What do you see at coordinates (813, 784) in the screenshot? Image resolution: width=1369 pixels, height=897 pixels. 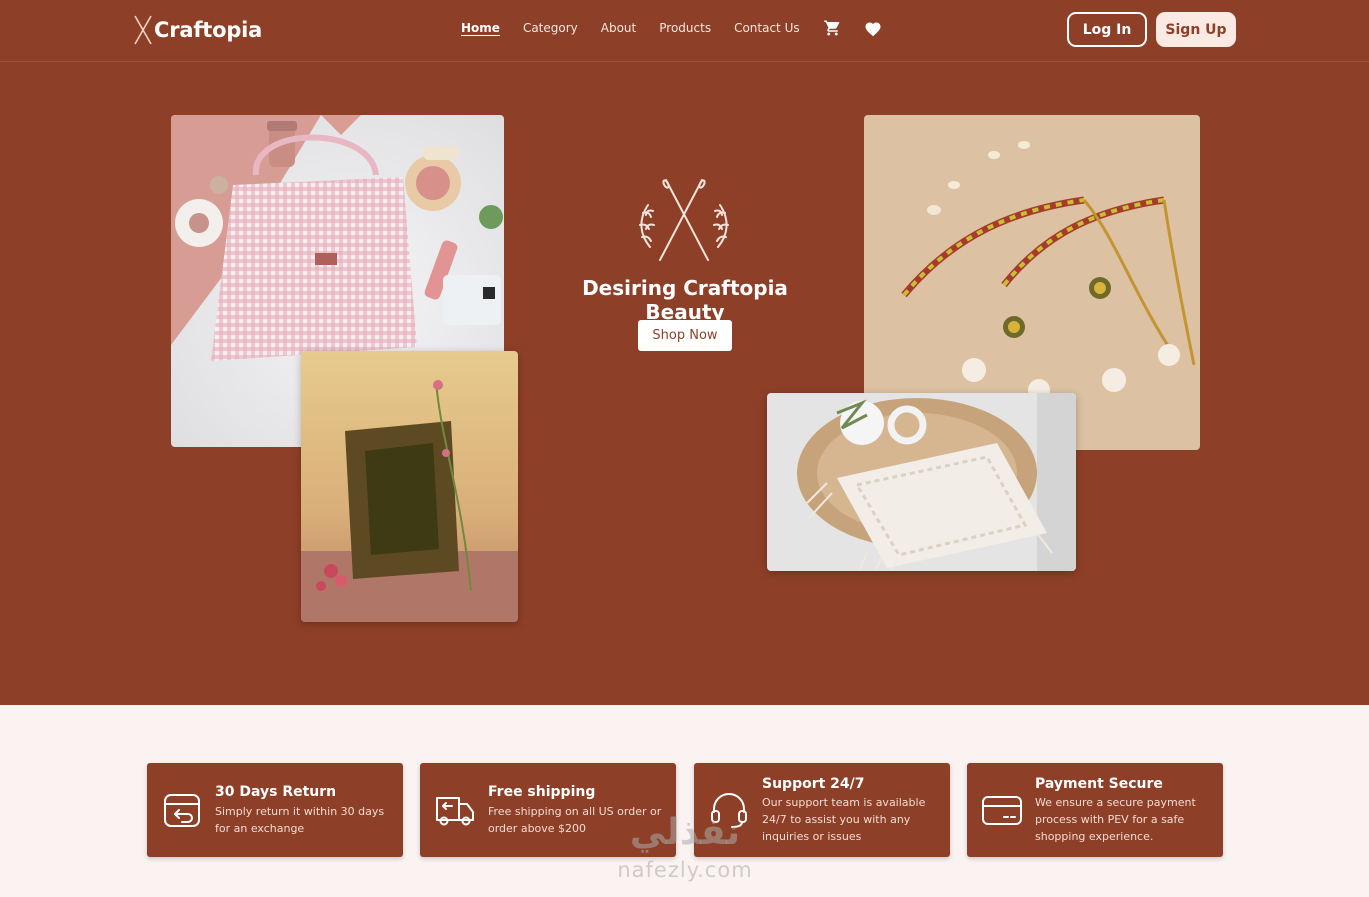 I see `feature-title: Support 24/7` at bounding box center [813, 784].